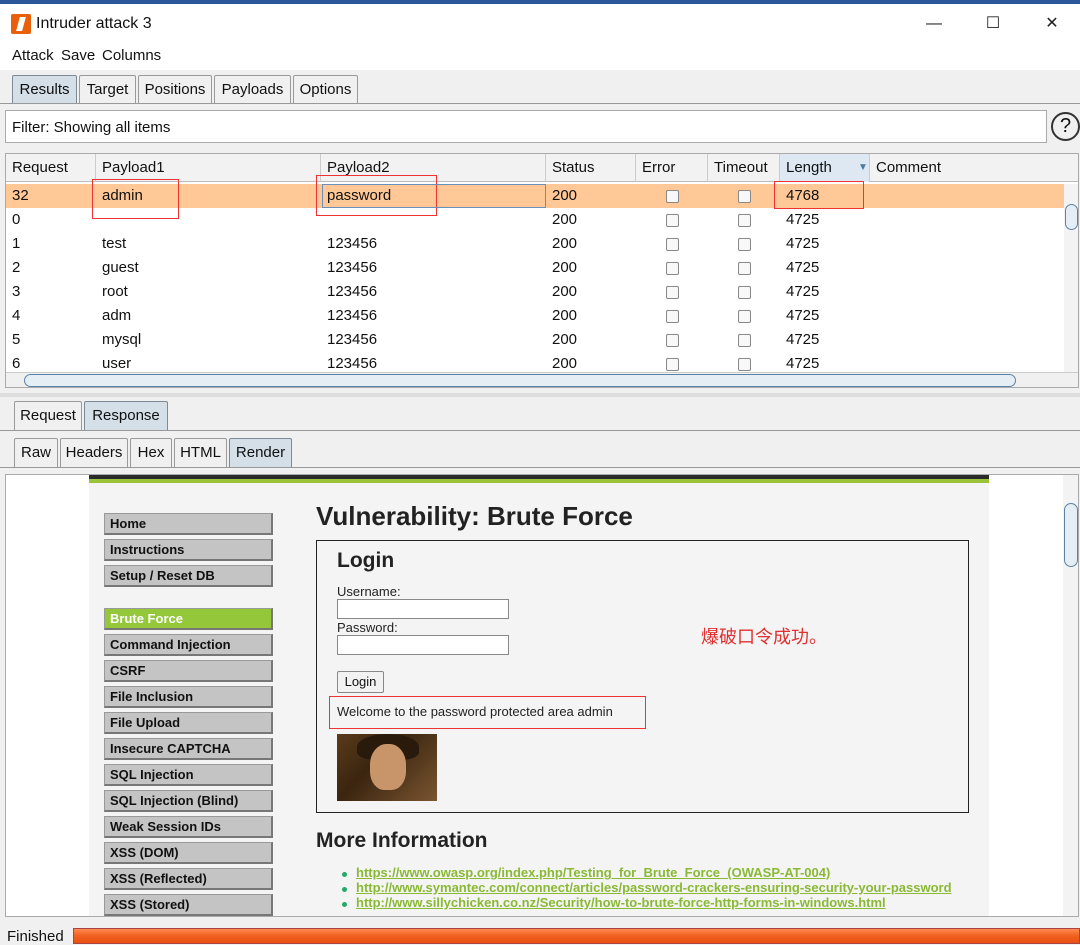 This screenshot has height=945, width=1080. What do you see at coordinates (367, 627) in the screenshot?
I see `password-label: Password:` at bounding box center [367, 627].